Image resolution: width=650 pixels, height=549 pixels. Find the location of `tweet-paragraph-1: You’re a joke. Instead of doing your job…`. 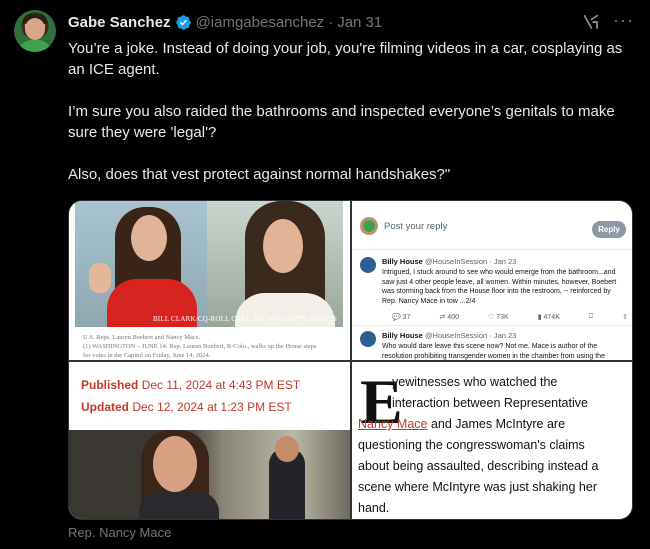

tweet-paragraph-1: You’re a joke. Instead of doing your job… is located at coordinates (345, 59).